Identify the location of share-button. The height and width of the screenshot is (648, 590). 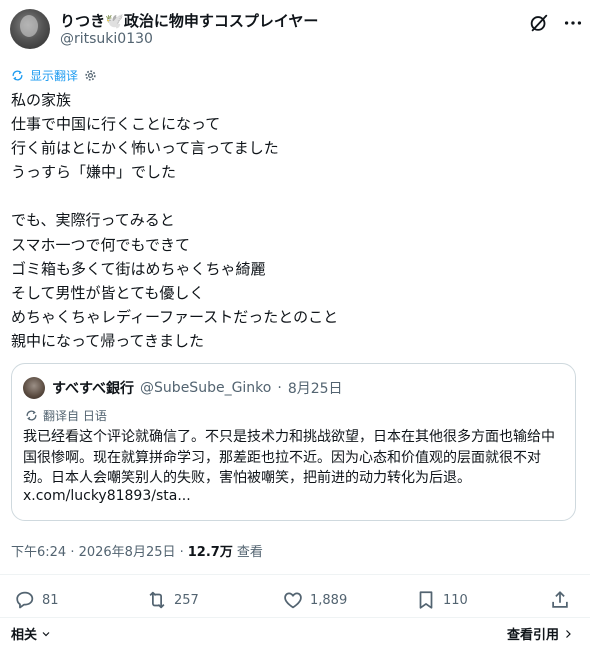
(560, 600).